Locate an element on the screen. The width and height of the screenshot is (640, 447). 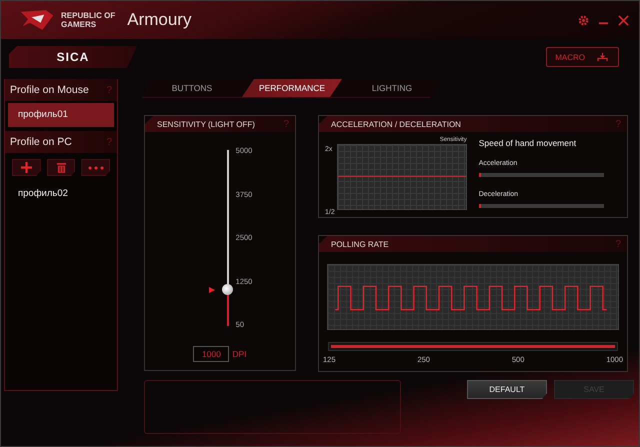
close-icon is located at coordinates (623, 20).